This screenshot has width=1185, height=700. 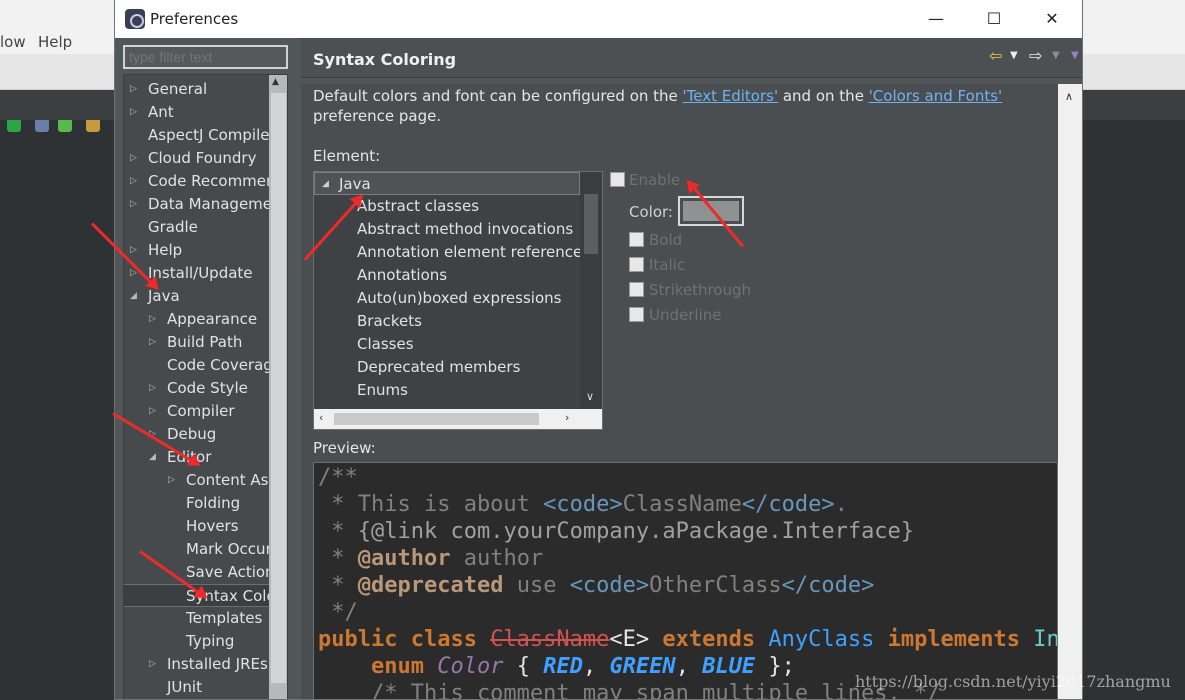 I want to click on tree-item-label: General, so click(x=178, y=89).